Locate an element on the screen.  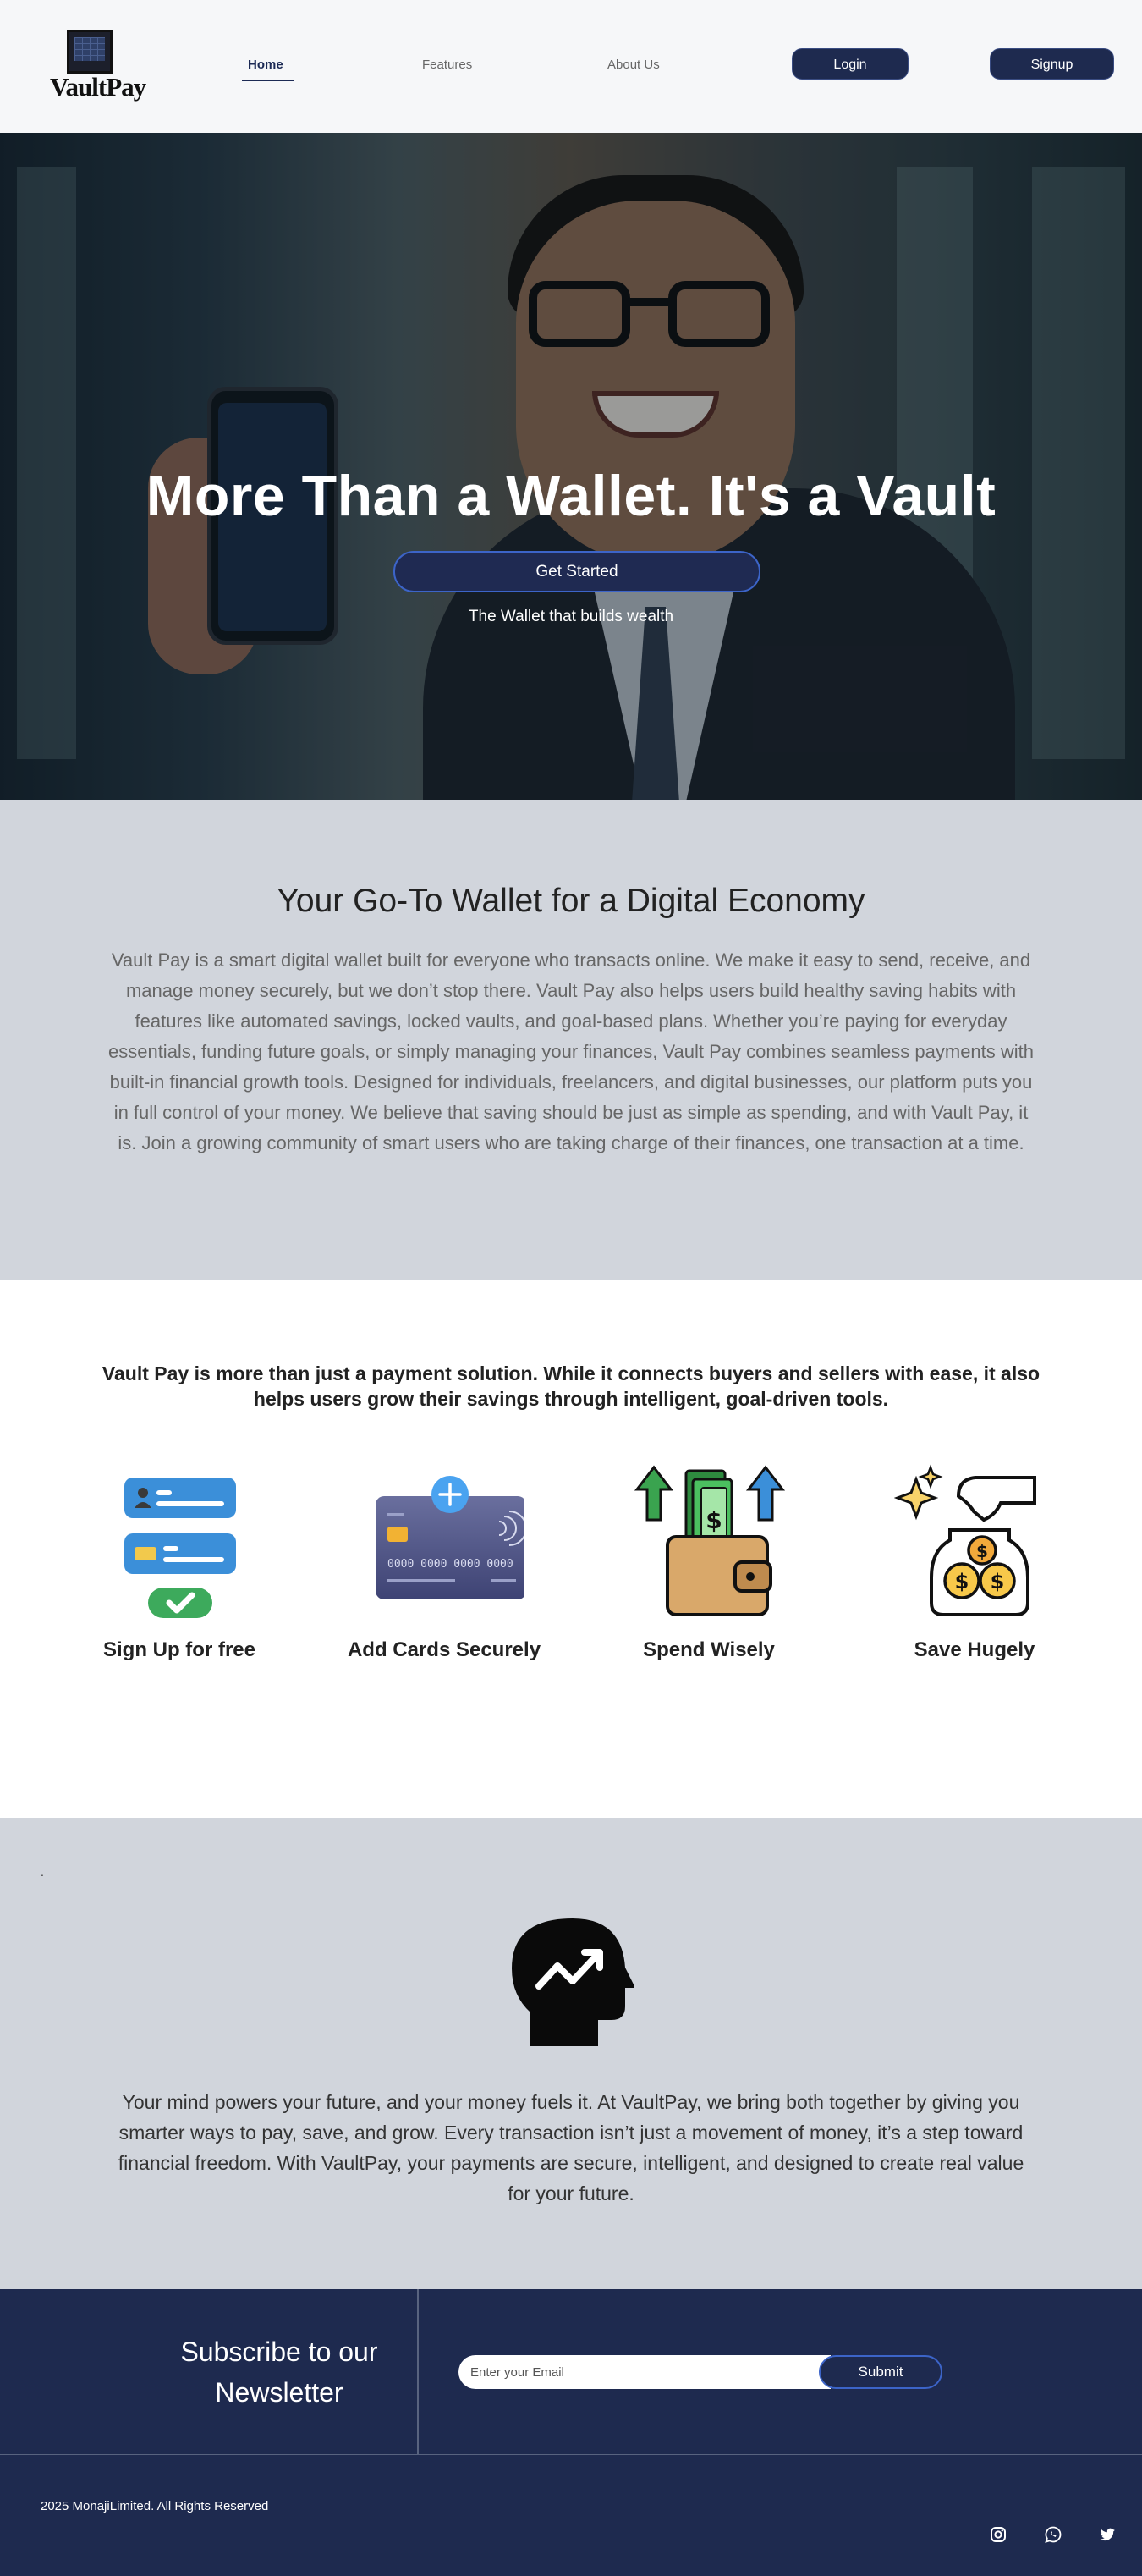
hero-subtitle: The Wallet that builds wealth is located at coordinates (571, 616).